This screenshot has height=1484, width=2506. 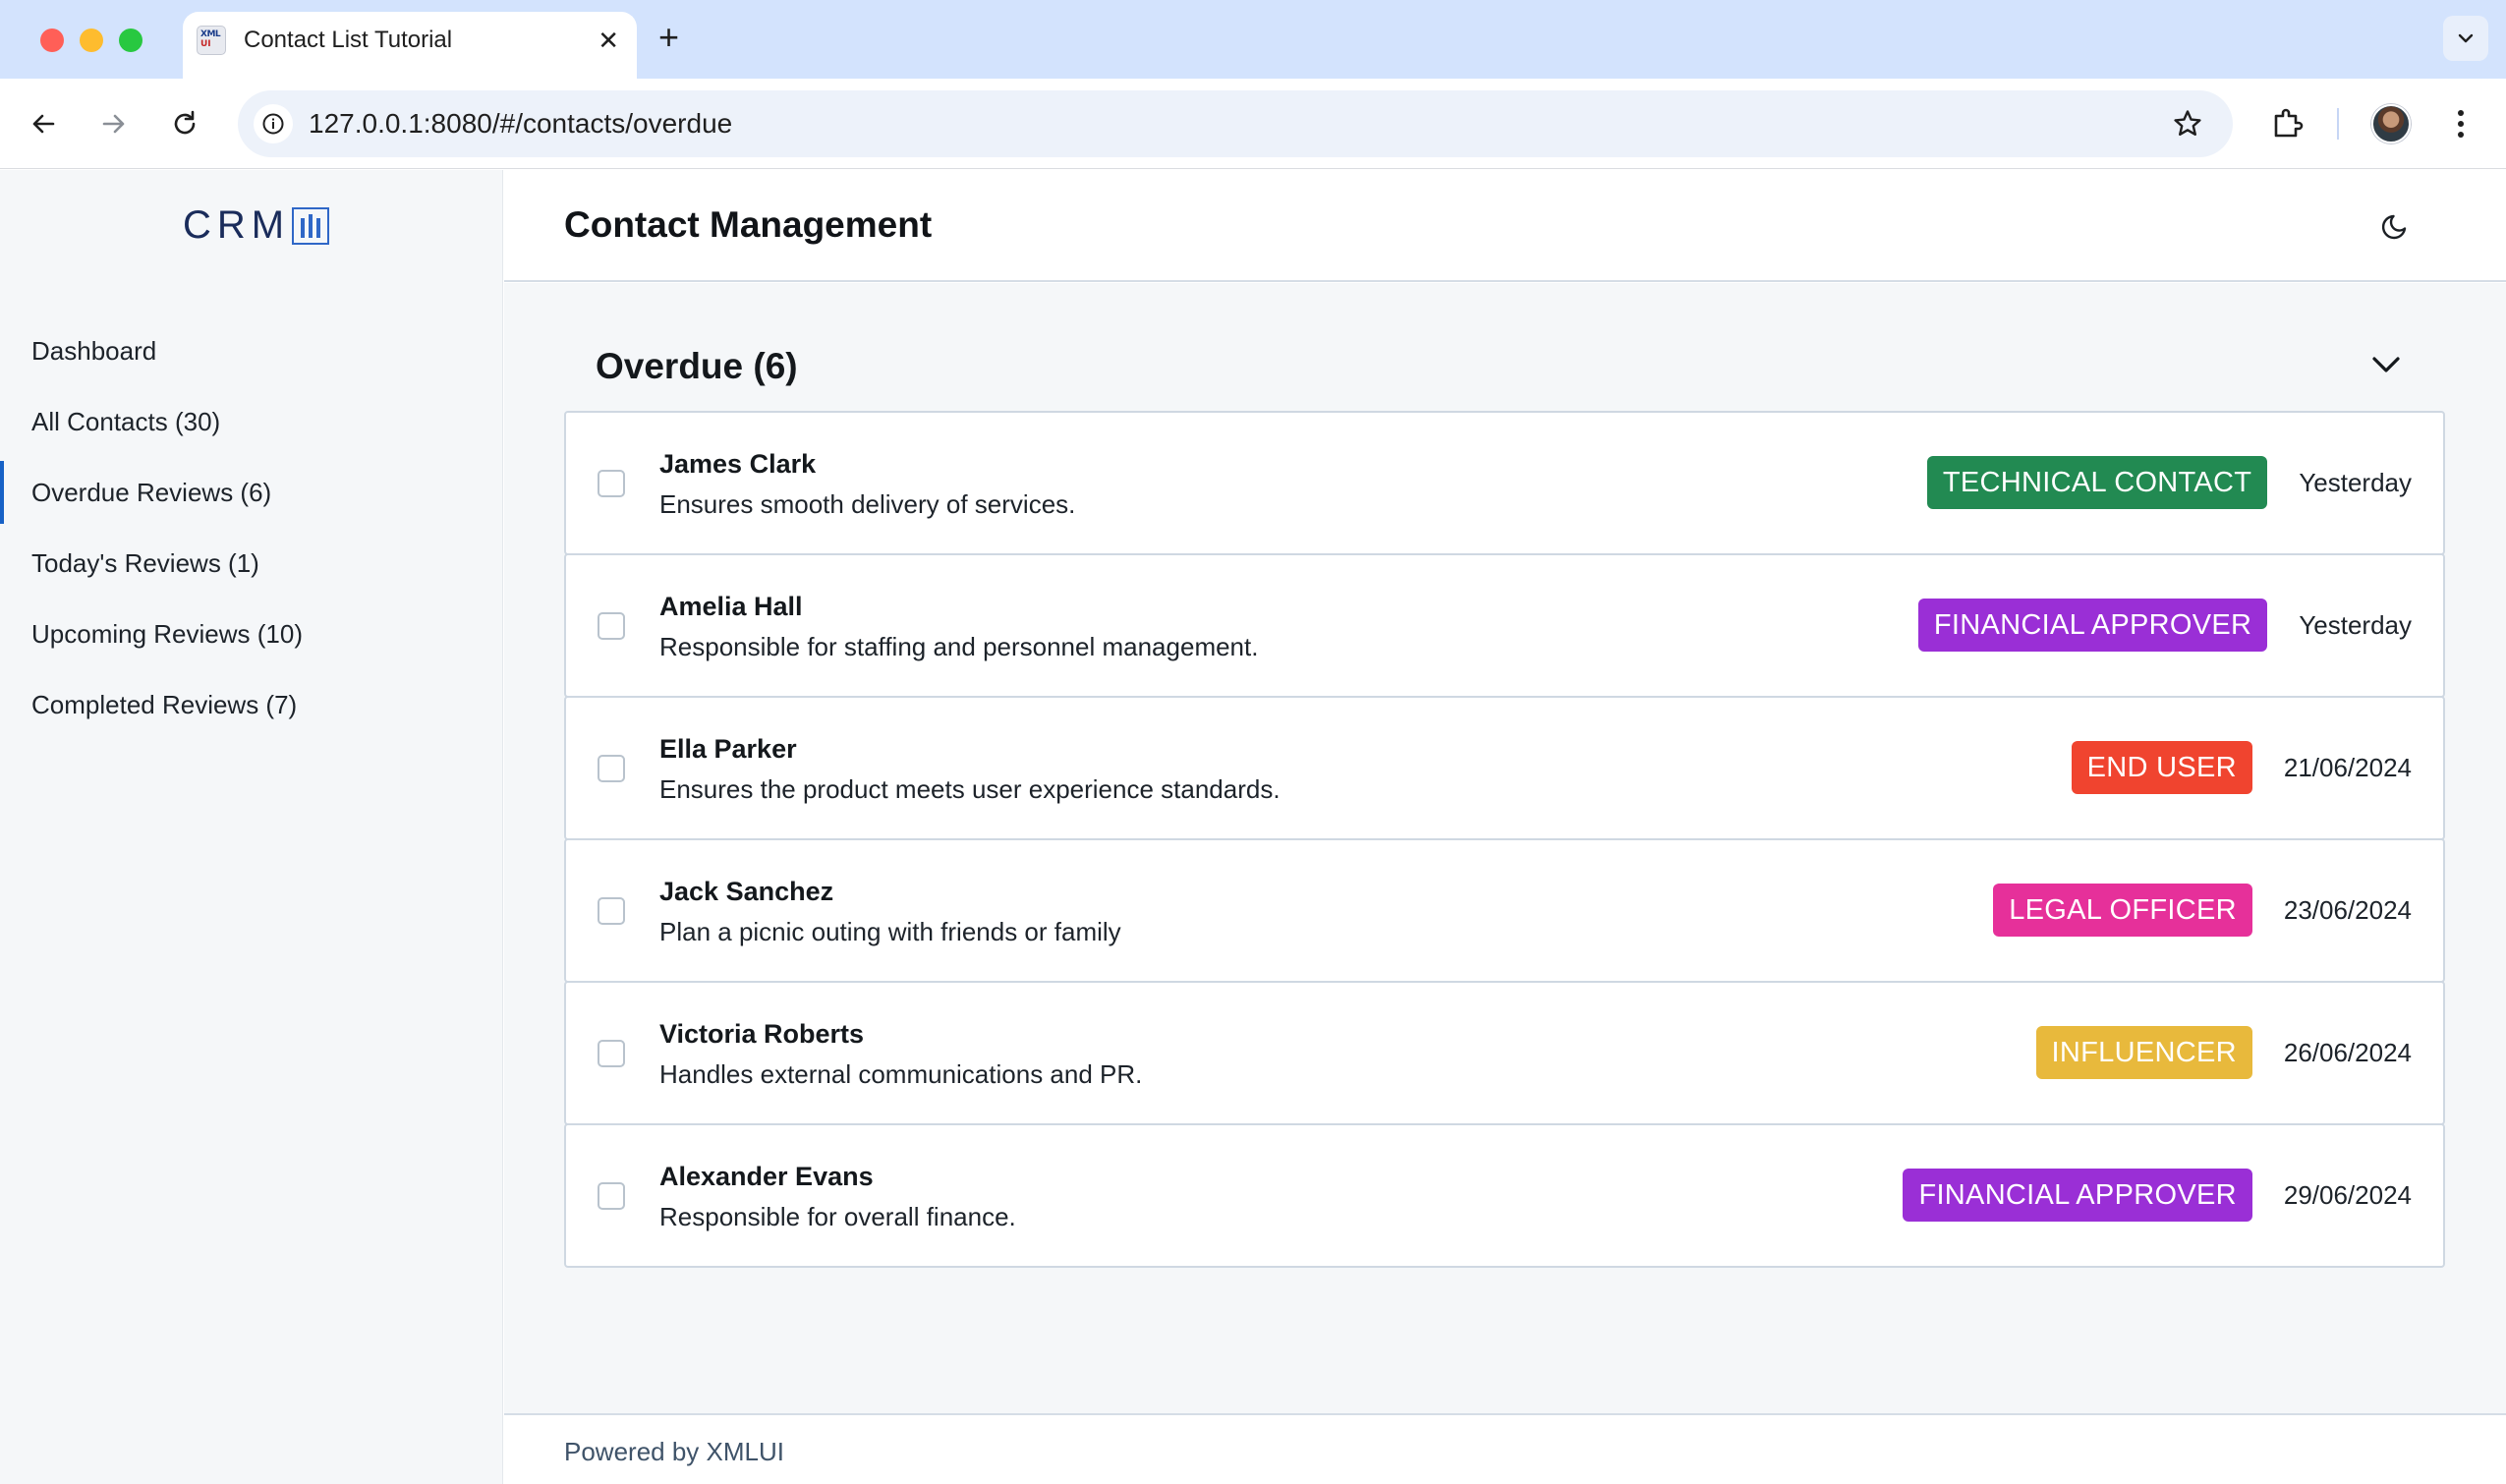 I want to click on crm-logo: CRM, so click(x=256, y=225).